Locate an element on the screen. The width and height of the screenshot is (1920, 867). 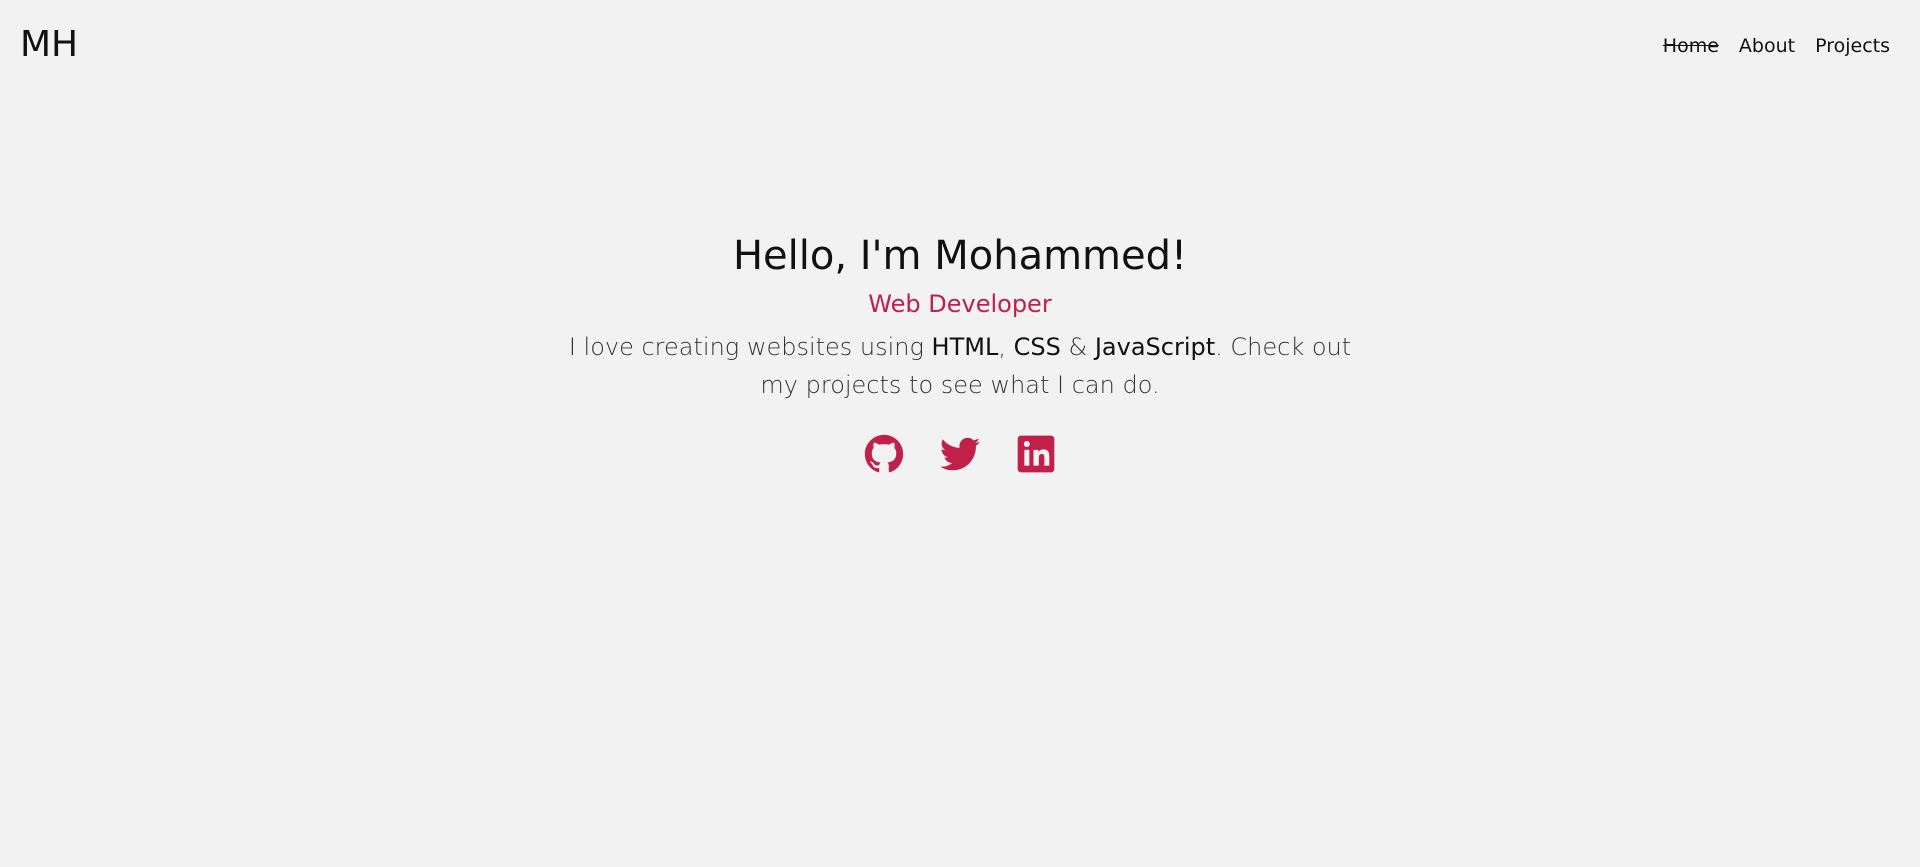
desc-amp: & is located at coordinates (1077, 347).